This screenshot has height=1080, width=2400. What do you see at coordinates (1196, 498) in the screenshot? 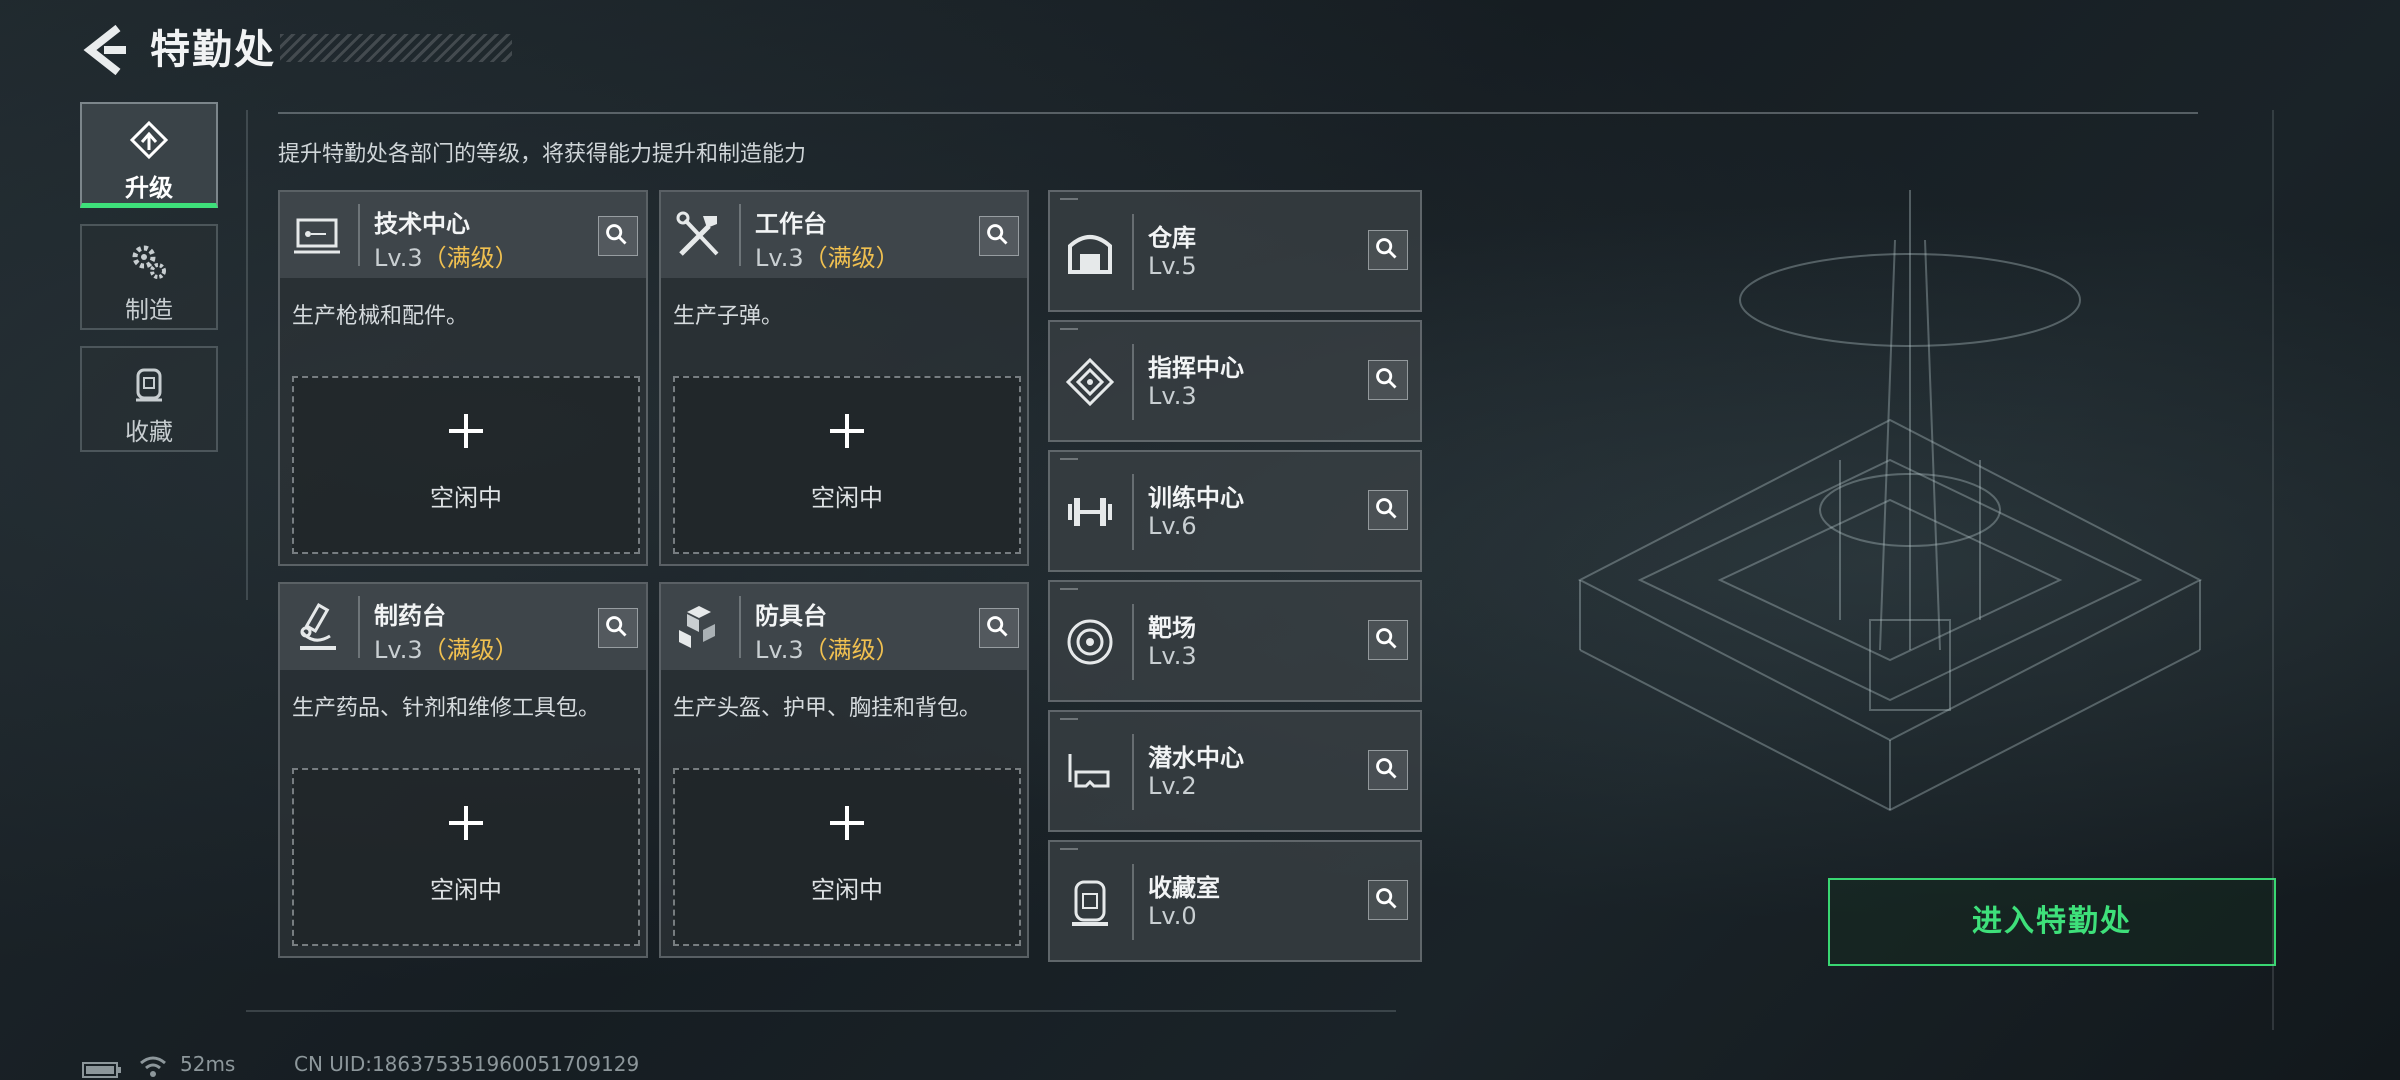
I see `facility-name: 训练中心` at bounding box center [1196, 498].